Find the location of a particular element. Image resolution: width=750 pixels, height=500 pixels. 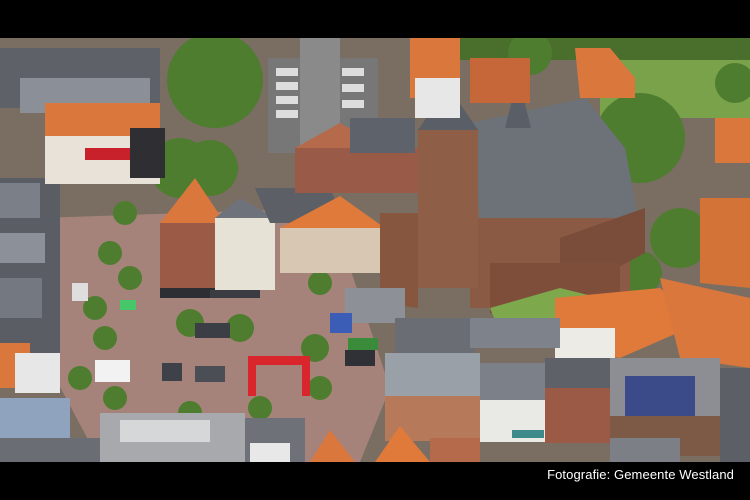

church-tower is located at coordinates (448, 208).